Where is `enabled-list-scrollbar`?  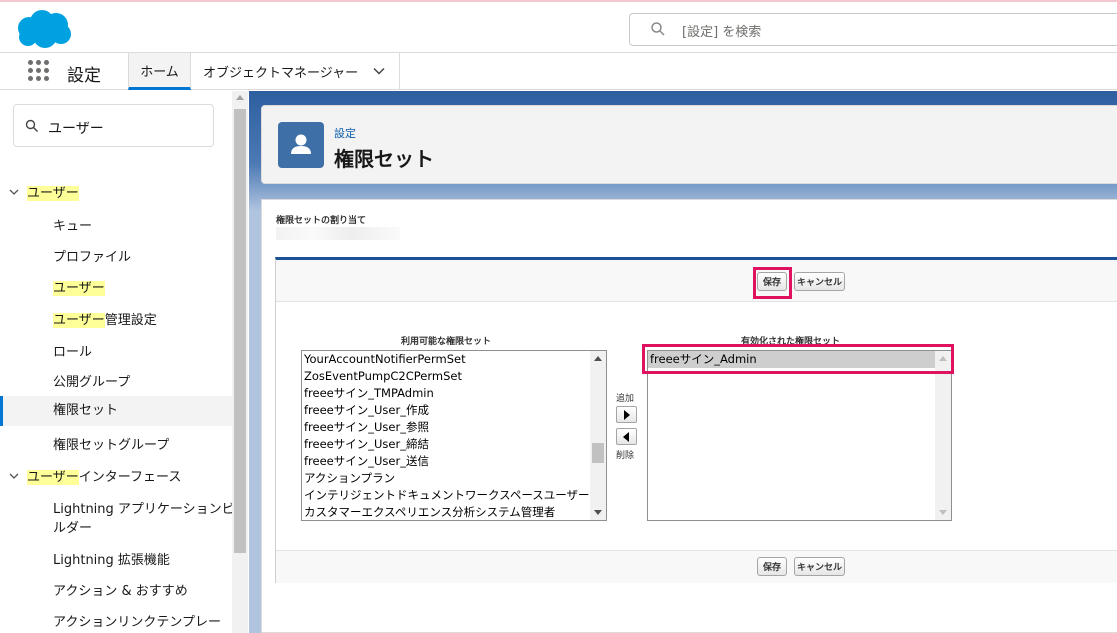
enabled-list-scrollbar is located at coordinates (943, 435).